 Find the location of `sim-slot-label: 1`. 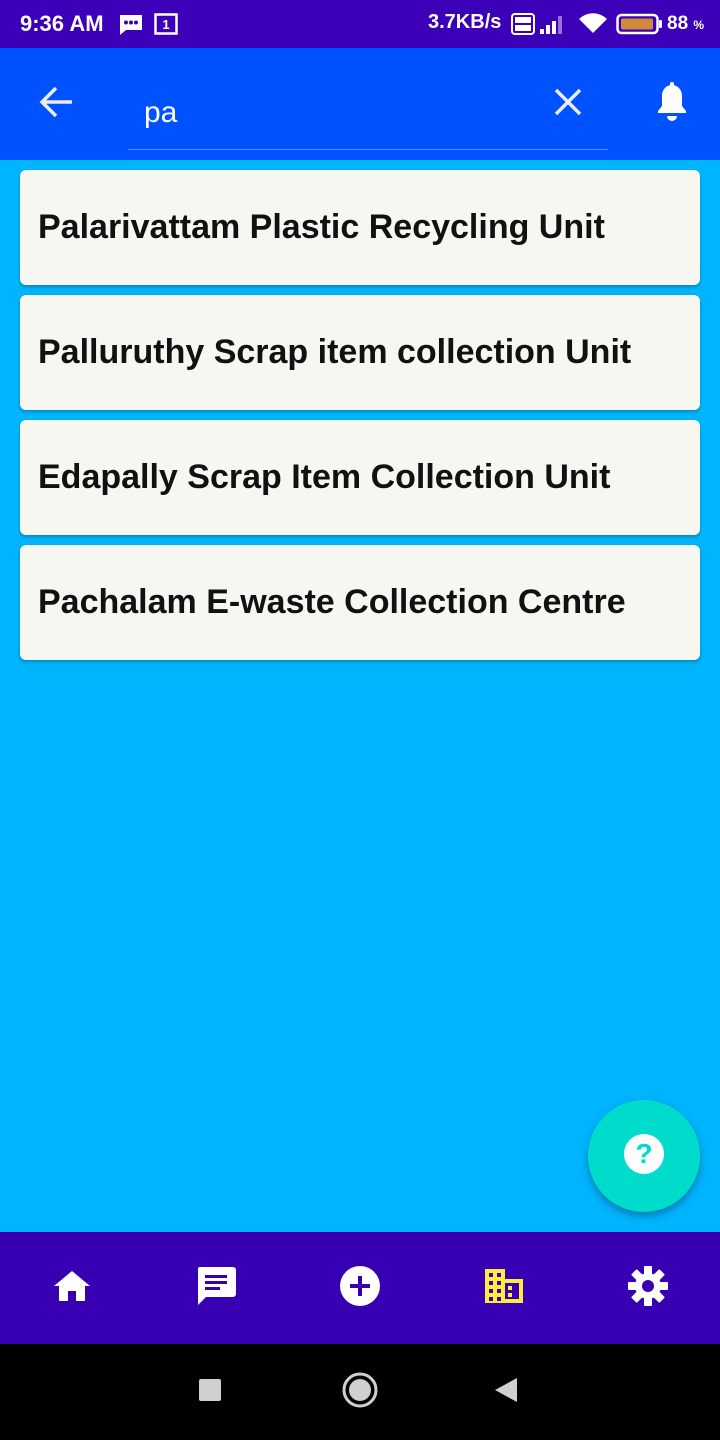

sim-slot-label: 1 is located at coordinates (165, 24).